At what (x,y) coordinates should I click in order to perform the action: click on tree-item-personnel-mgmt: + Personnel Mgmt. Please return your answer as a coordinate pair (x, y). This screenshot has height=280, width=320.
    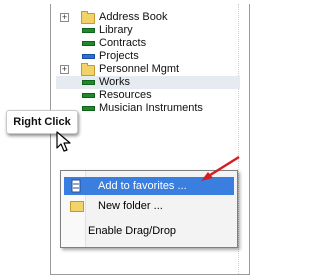
    Looking at the image, I should click on (148, 69).